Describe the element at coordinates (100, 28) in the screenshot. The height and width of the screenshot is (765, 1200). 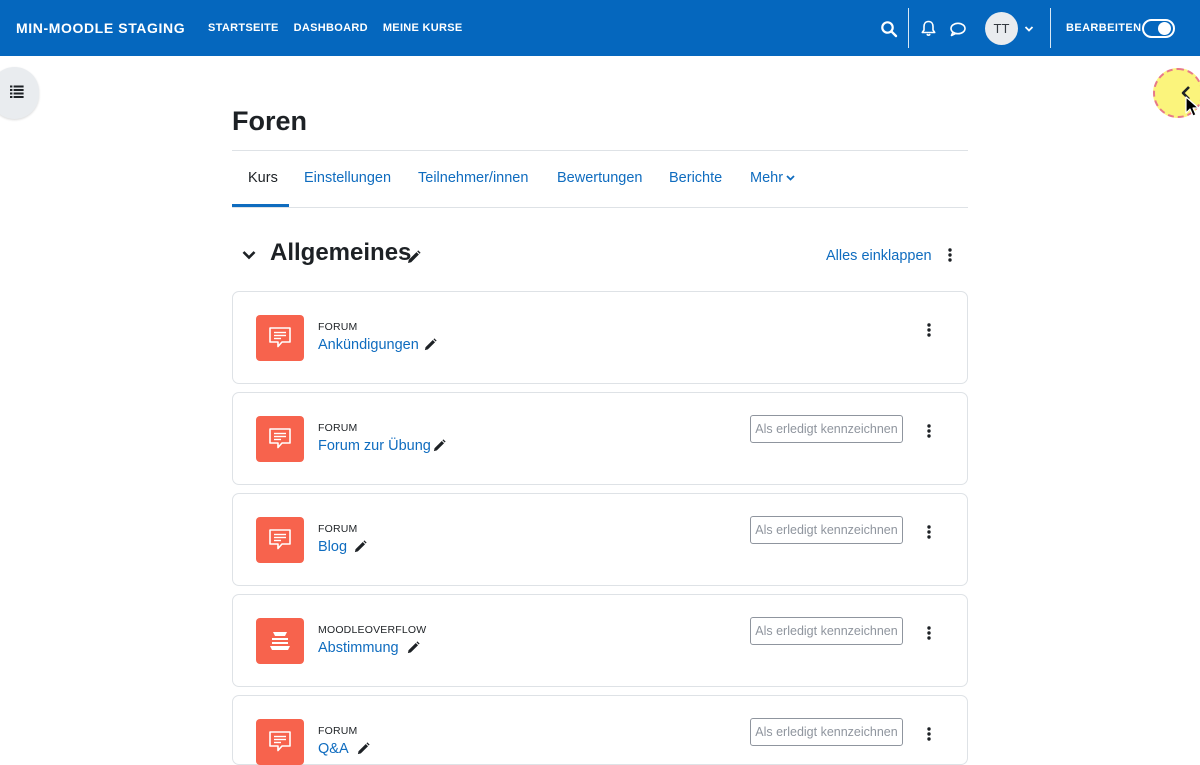
I see `site-brand: MIN-MOODLE STAGING` at that location.